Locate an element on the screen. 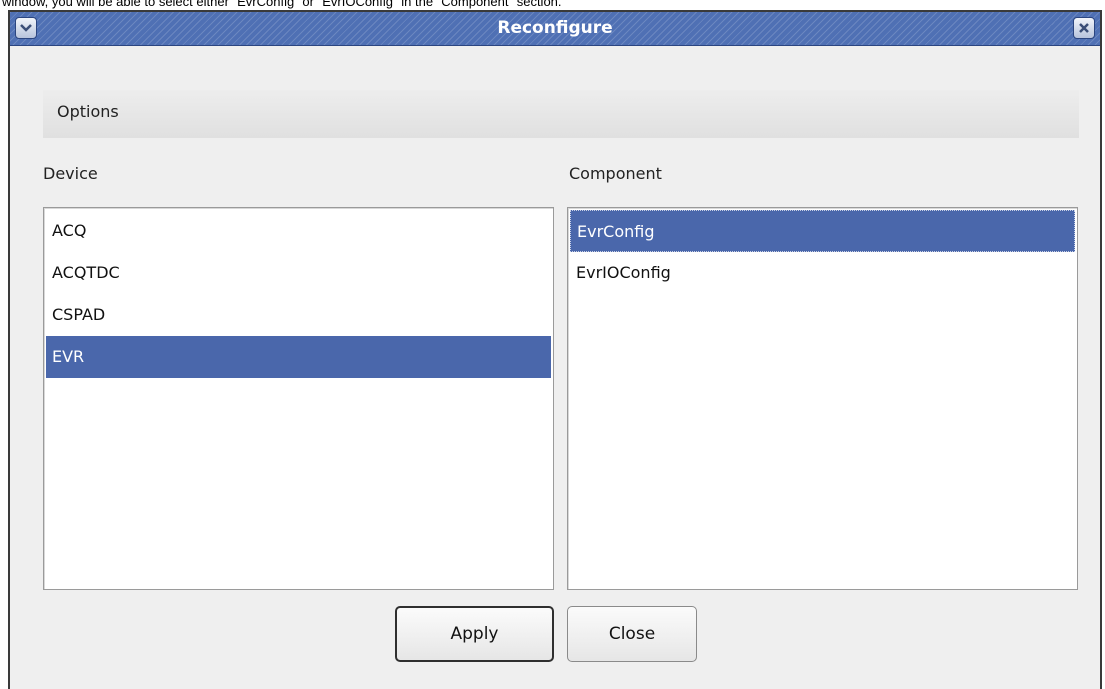 The image size is (1105, 689). title-bar: Reconfigure is located at coordinates (555, 29).